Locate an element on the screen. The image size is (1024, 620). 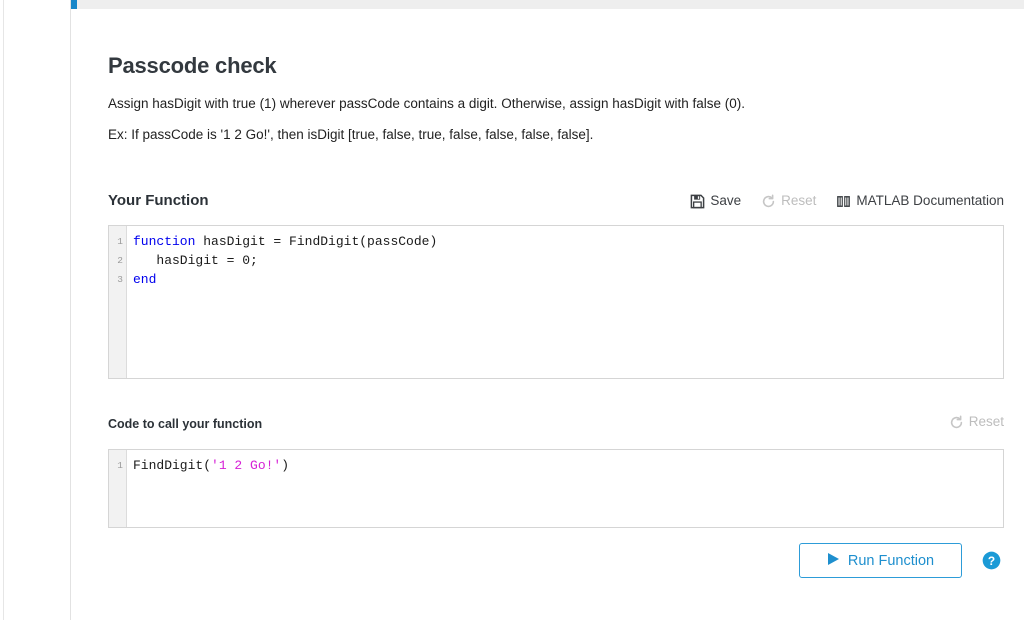
line-number: 3 is located at coordinates (120, 279).